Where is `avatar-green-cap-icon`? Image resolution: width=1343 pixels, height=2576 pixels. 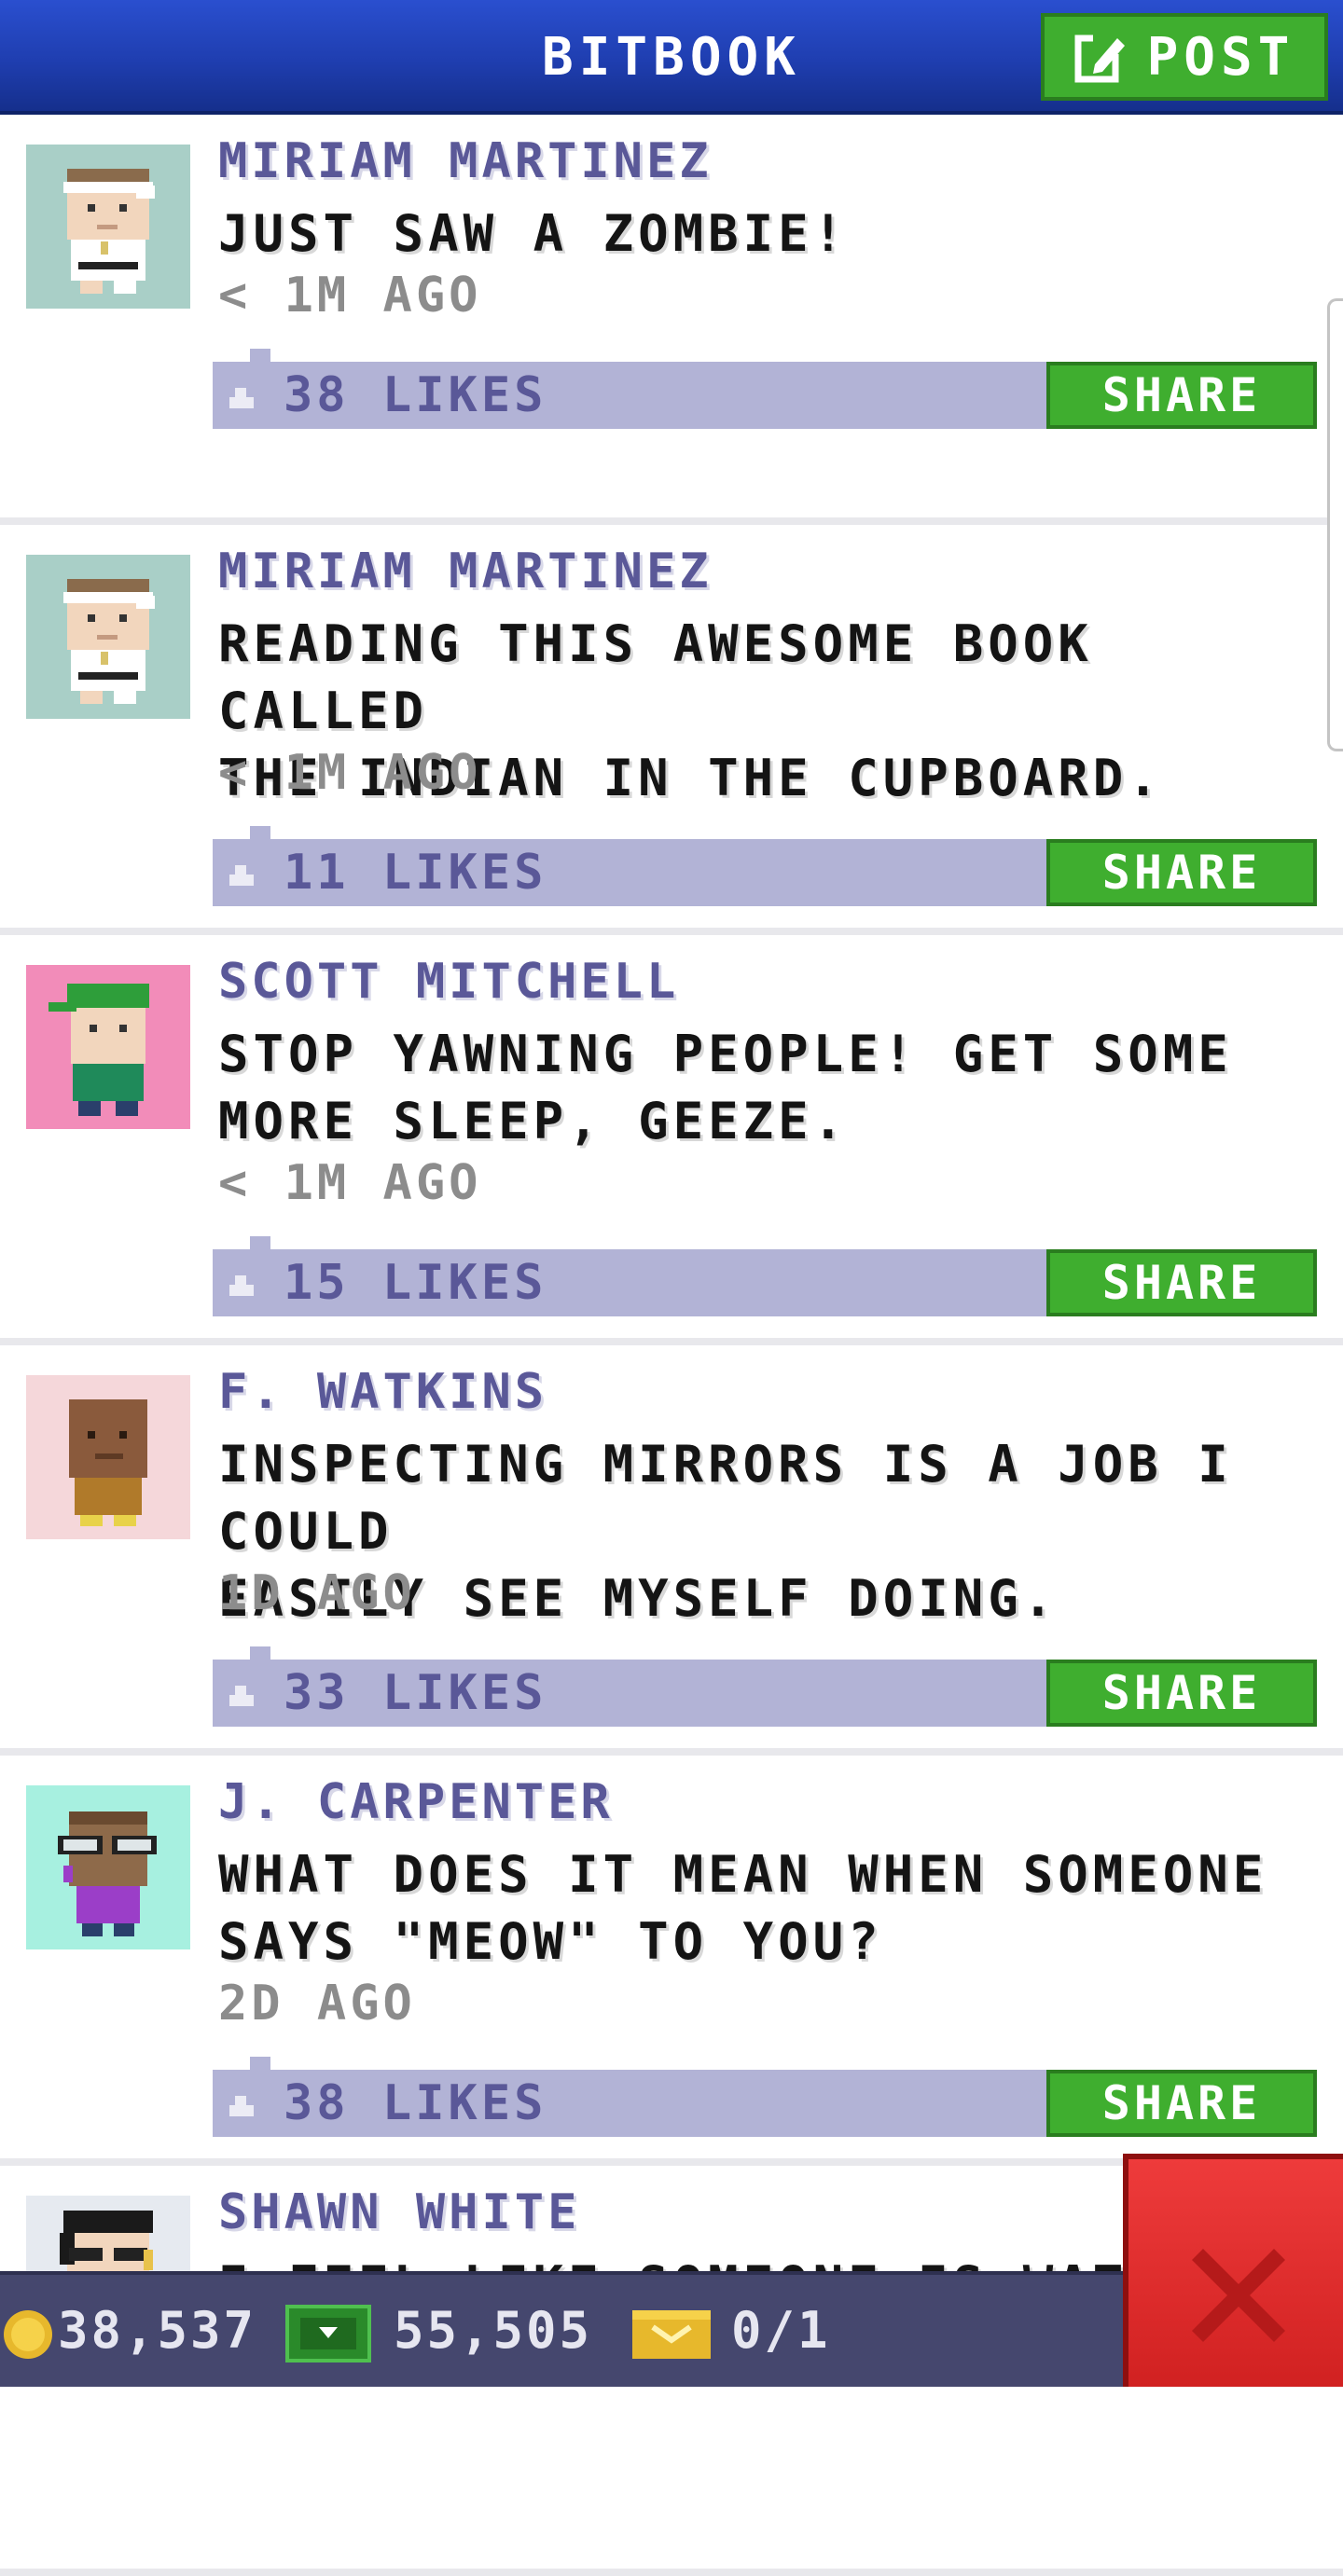
avatar-green-cap-icon is located at coordinates (108, 1047).